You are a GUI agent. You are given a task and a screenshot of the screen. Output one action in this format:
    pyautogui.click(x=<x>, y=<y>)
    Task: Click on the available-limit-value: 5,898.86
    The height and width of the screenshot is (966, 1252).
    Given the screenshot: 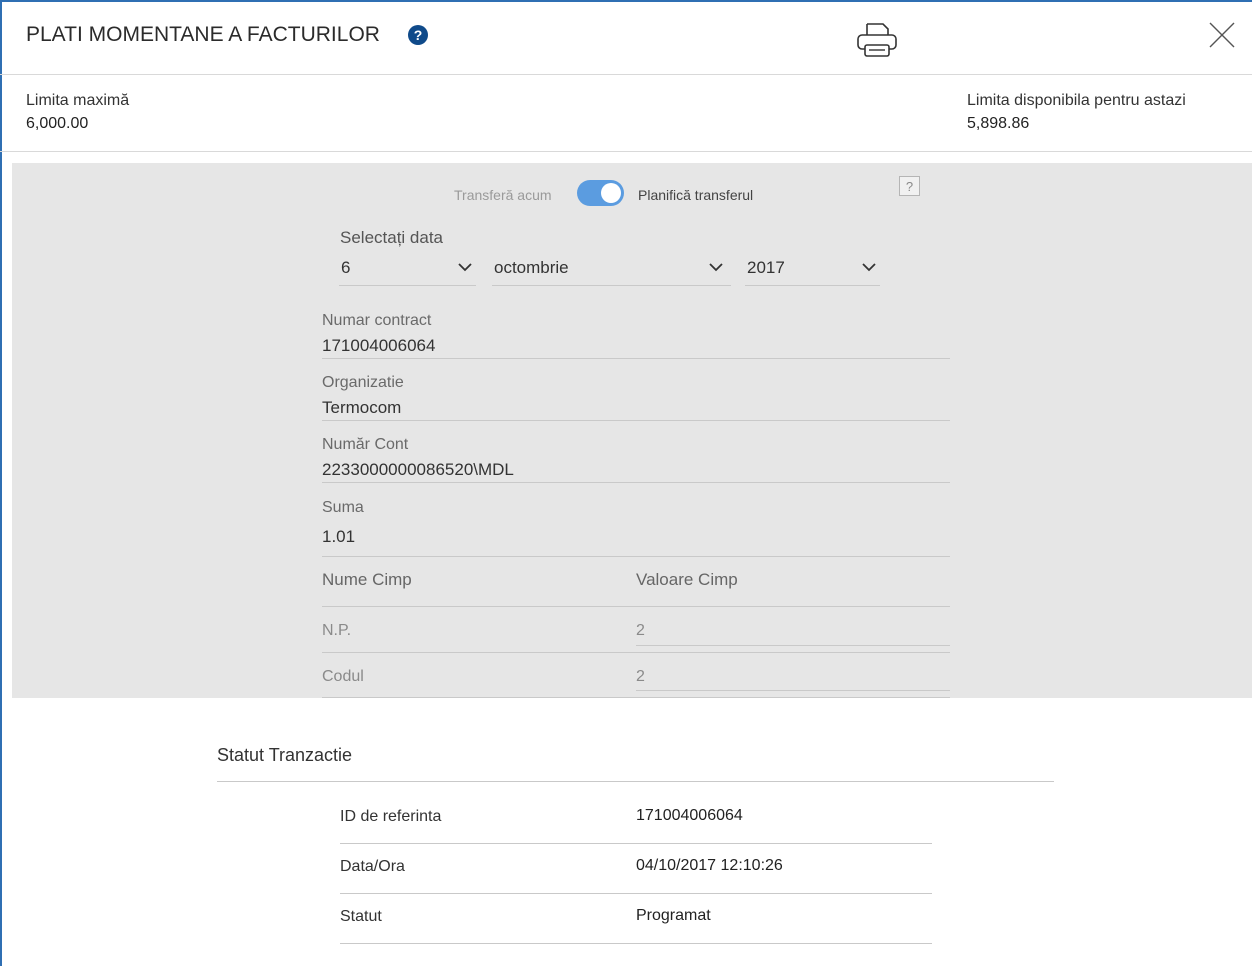 What is the action you would take?
    pyautogui.click(x=998, y=123)
    